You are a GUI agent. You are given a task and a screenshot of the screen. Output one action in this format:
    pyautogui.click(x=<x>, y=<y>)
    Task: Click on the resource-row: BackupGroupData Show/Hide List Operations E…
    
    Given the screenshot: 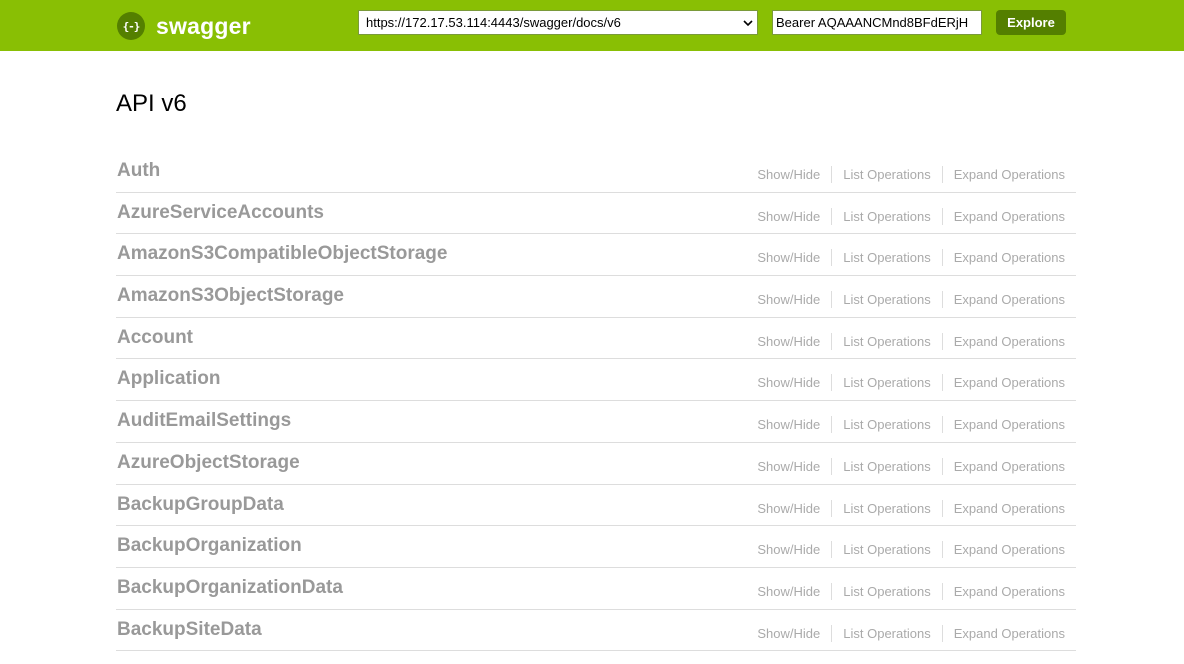 What is the action you would take?
    pyautogui.click(x=596, y=506)
    